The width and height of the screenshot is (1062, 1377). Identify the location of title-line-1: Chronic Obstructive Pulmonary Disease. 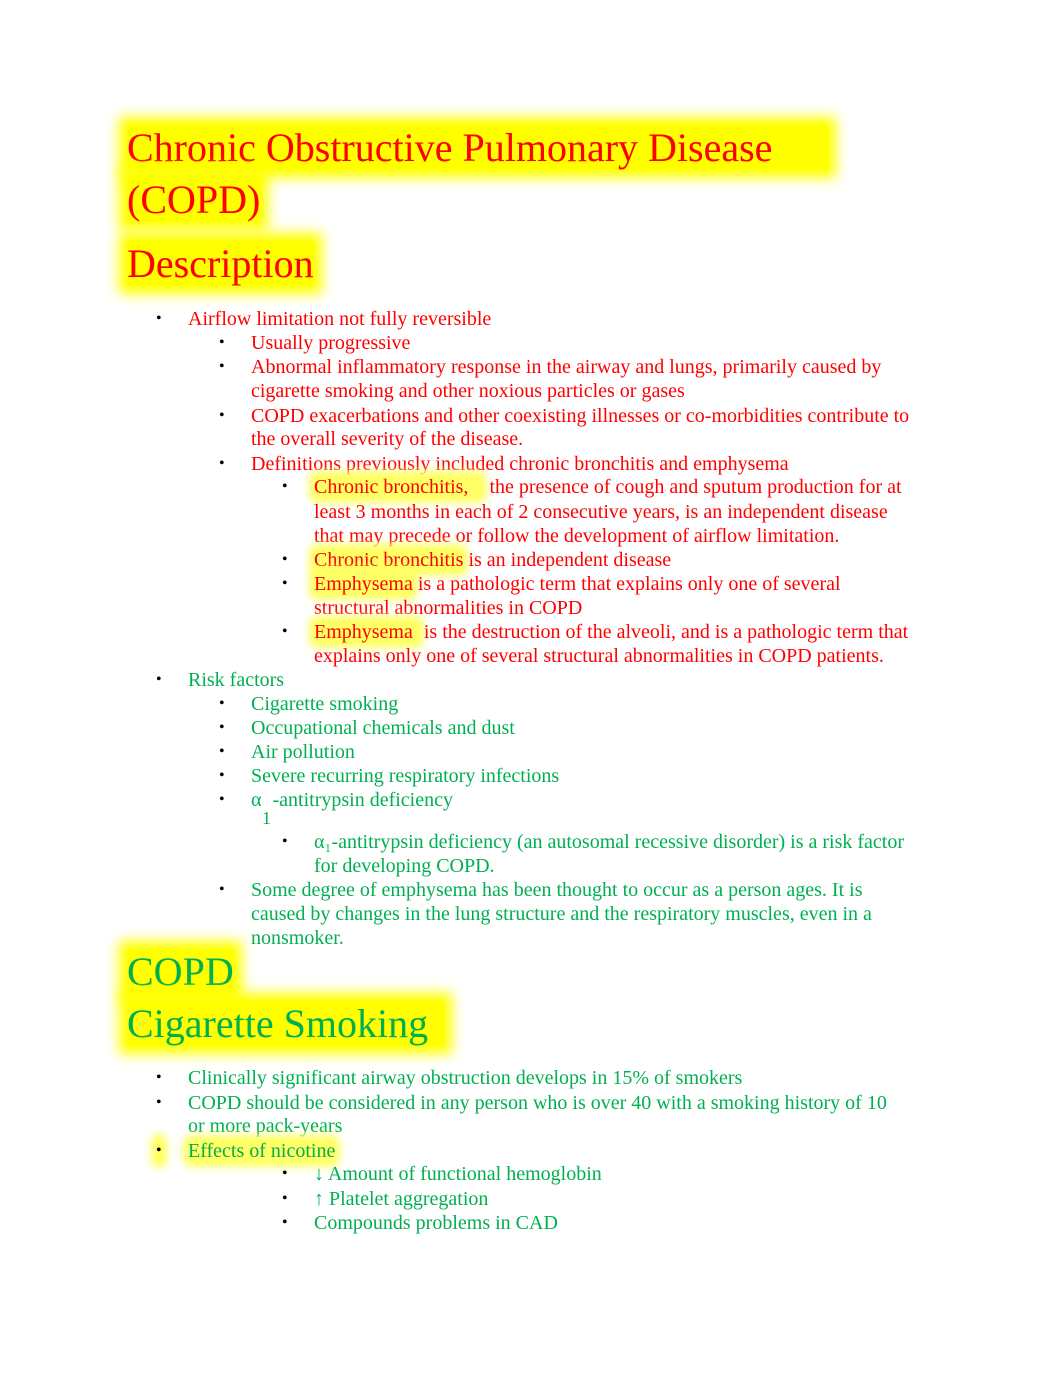
(478, 147).